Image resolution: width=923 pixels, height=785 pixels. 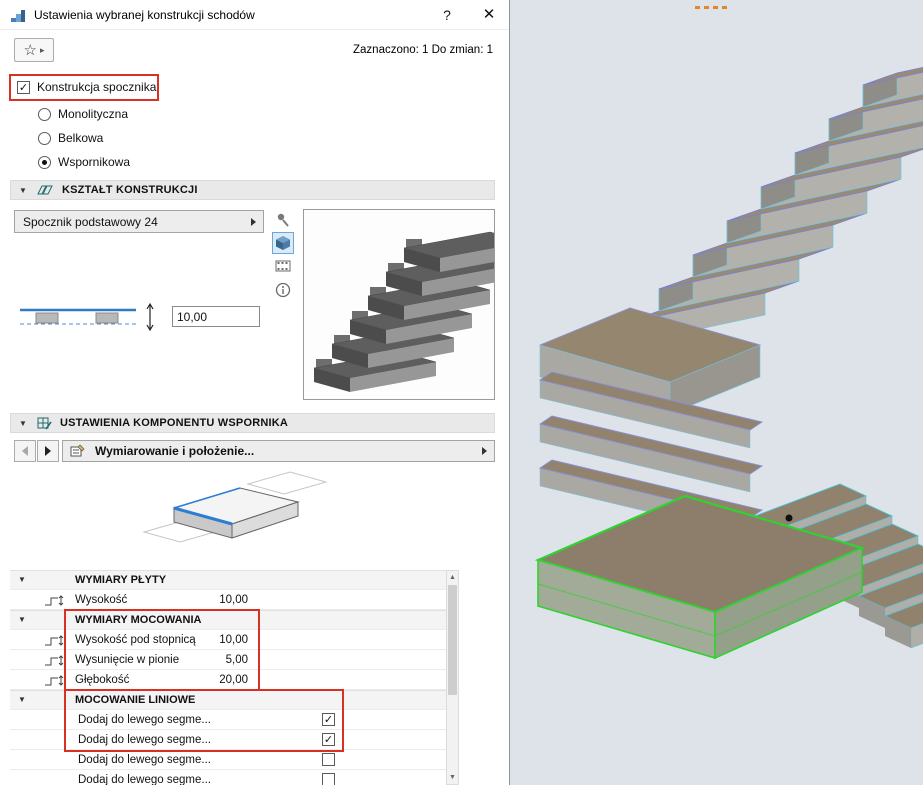 I want to click on scrollbar-thumb, so click(x=452, y=640).